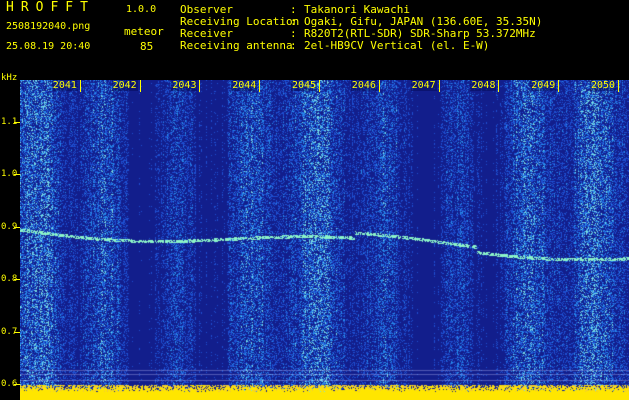 Image resolution: width=629 pixels, height=400 pixels. I want to click on time-tick-label: 2048, so click(483, 85).